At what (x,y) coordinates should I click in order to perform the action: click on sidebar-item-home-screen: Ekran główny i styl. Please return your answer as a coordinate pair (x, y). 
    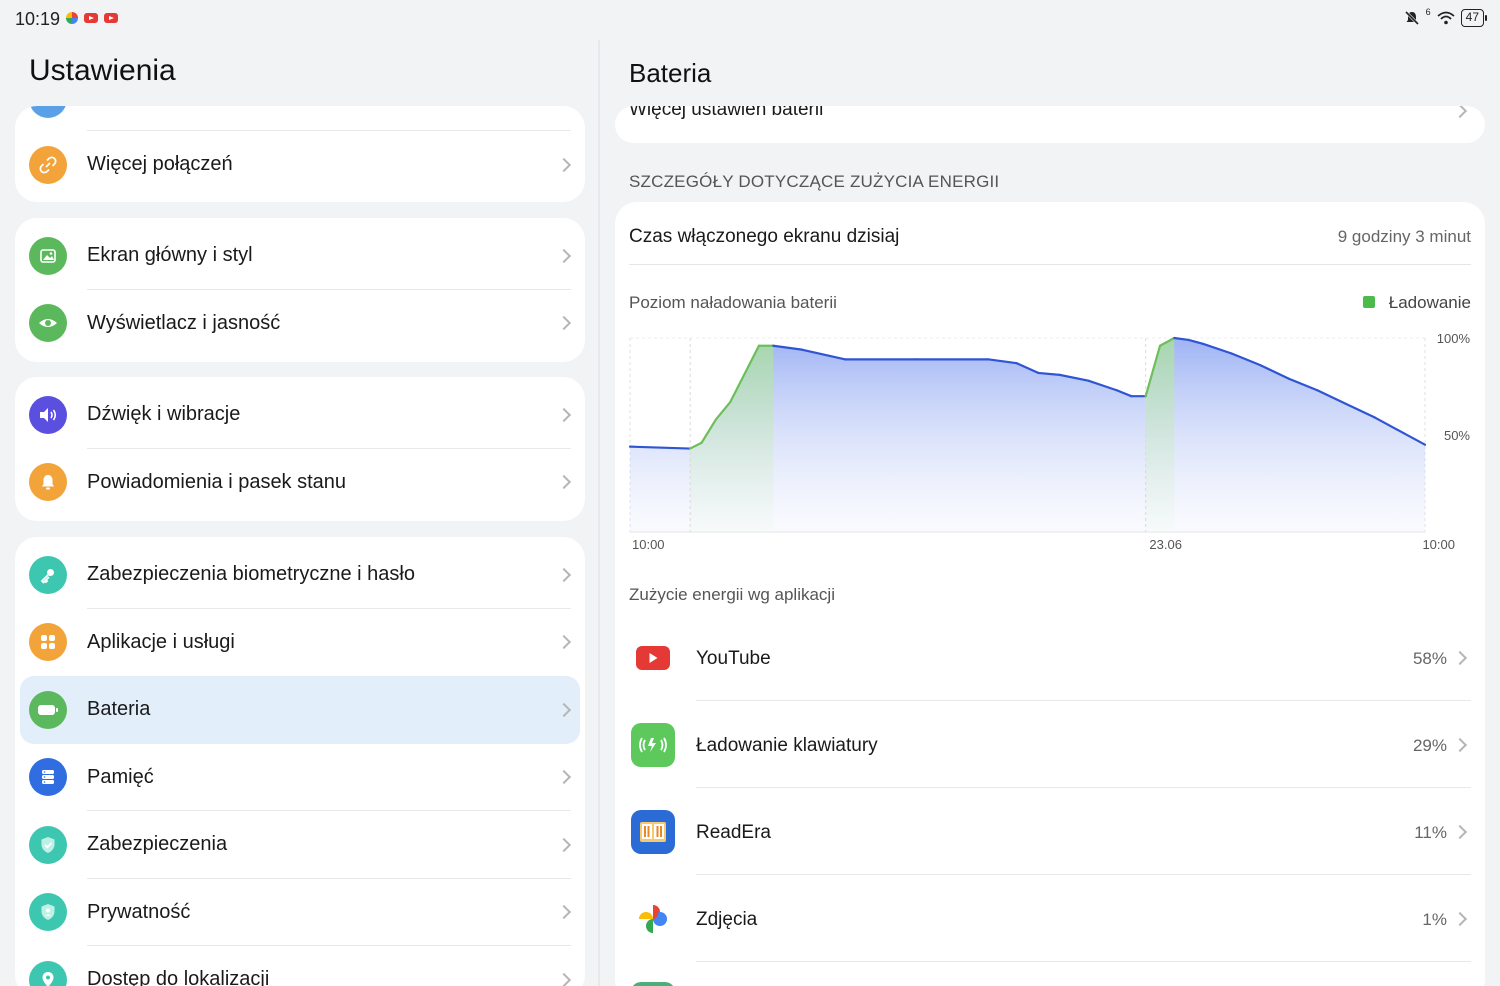
    Looking at the image, I should click on (300, 256).